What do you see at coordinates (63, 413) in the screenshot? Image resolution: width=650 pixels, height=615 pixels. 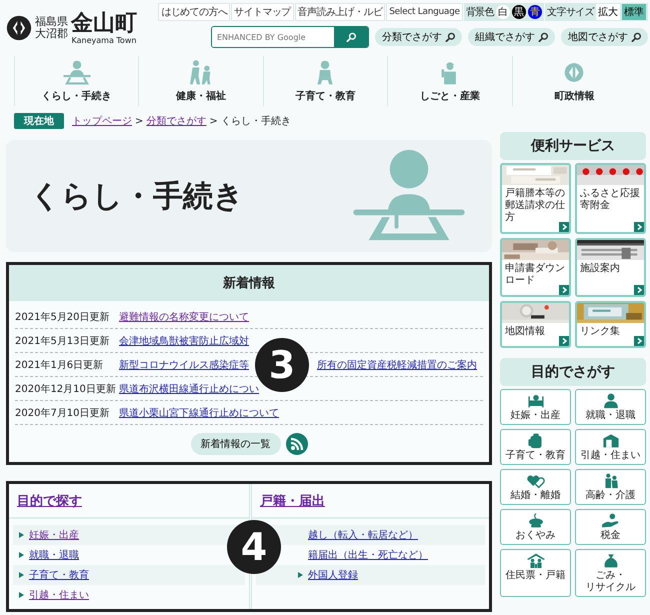 I see `news-date: 2020年7月10日更新` at bounding box center [63, 413].